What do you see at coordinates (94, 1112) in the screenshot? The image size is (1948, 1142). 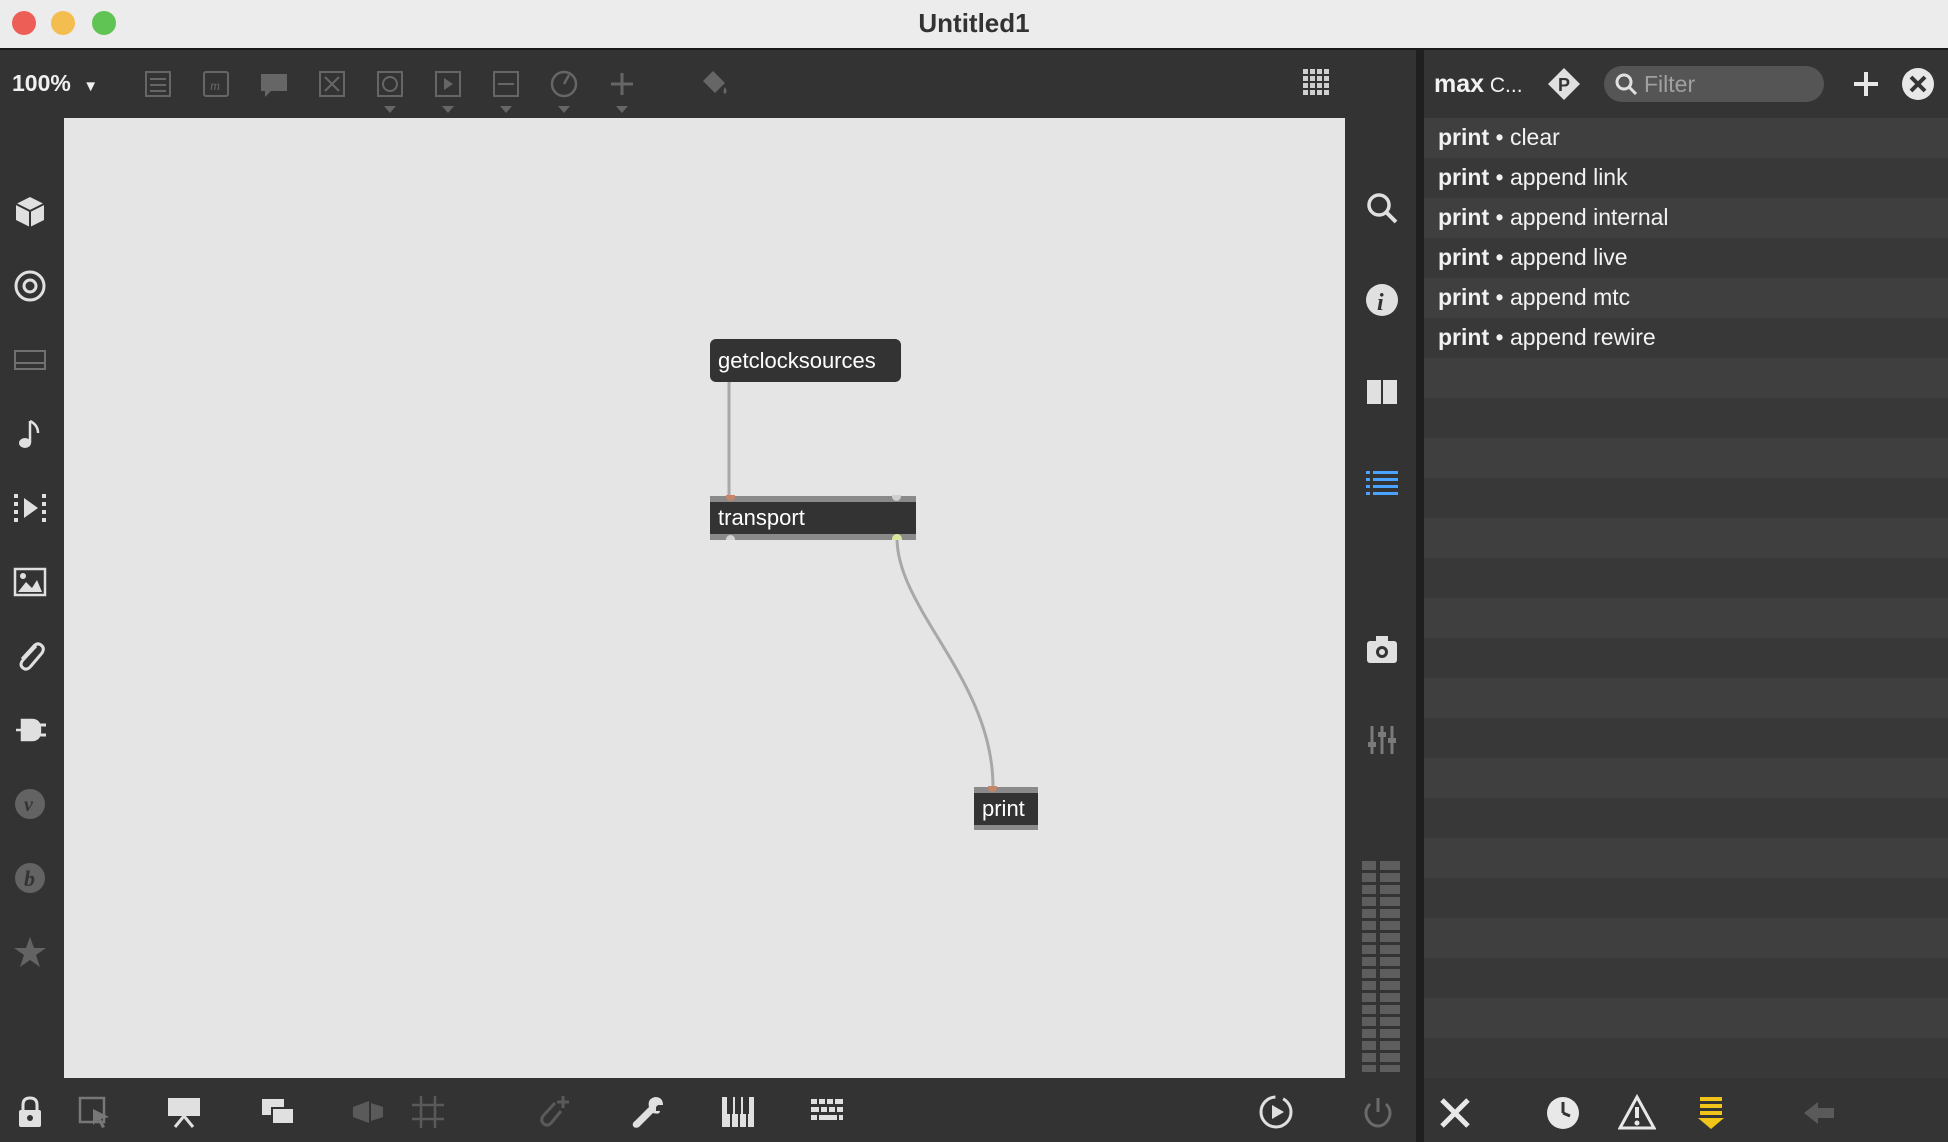 I see `presentation-select-icon` at bounding box center [94, 1112].